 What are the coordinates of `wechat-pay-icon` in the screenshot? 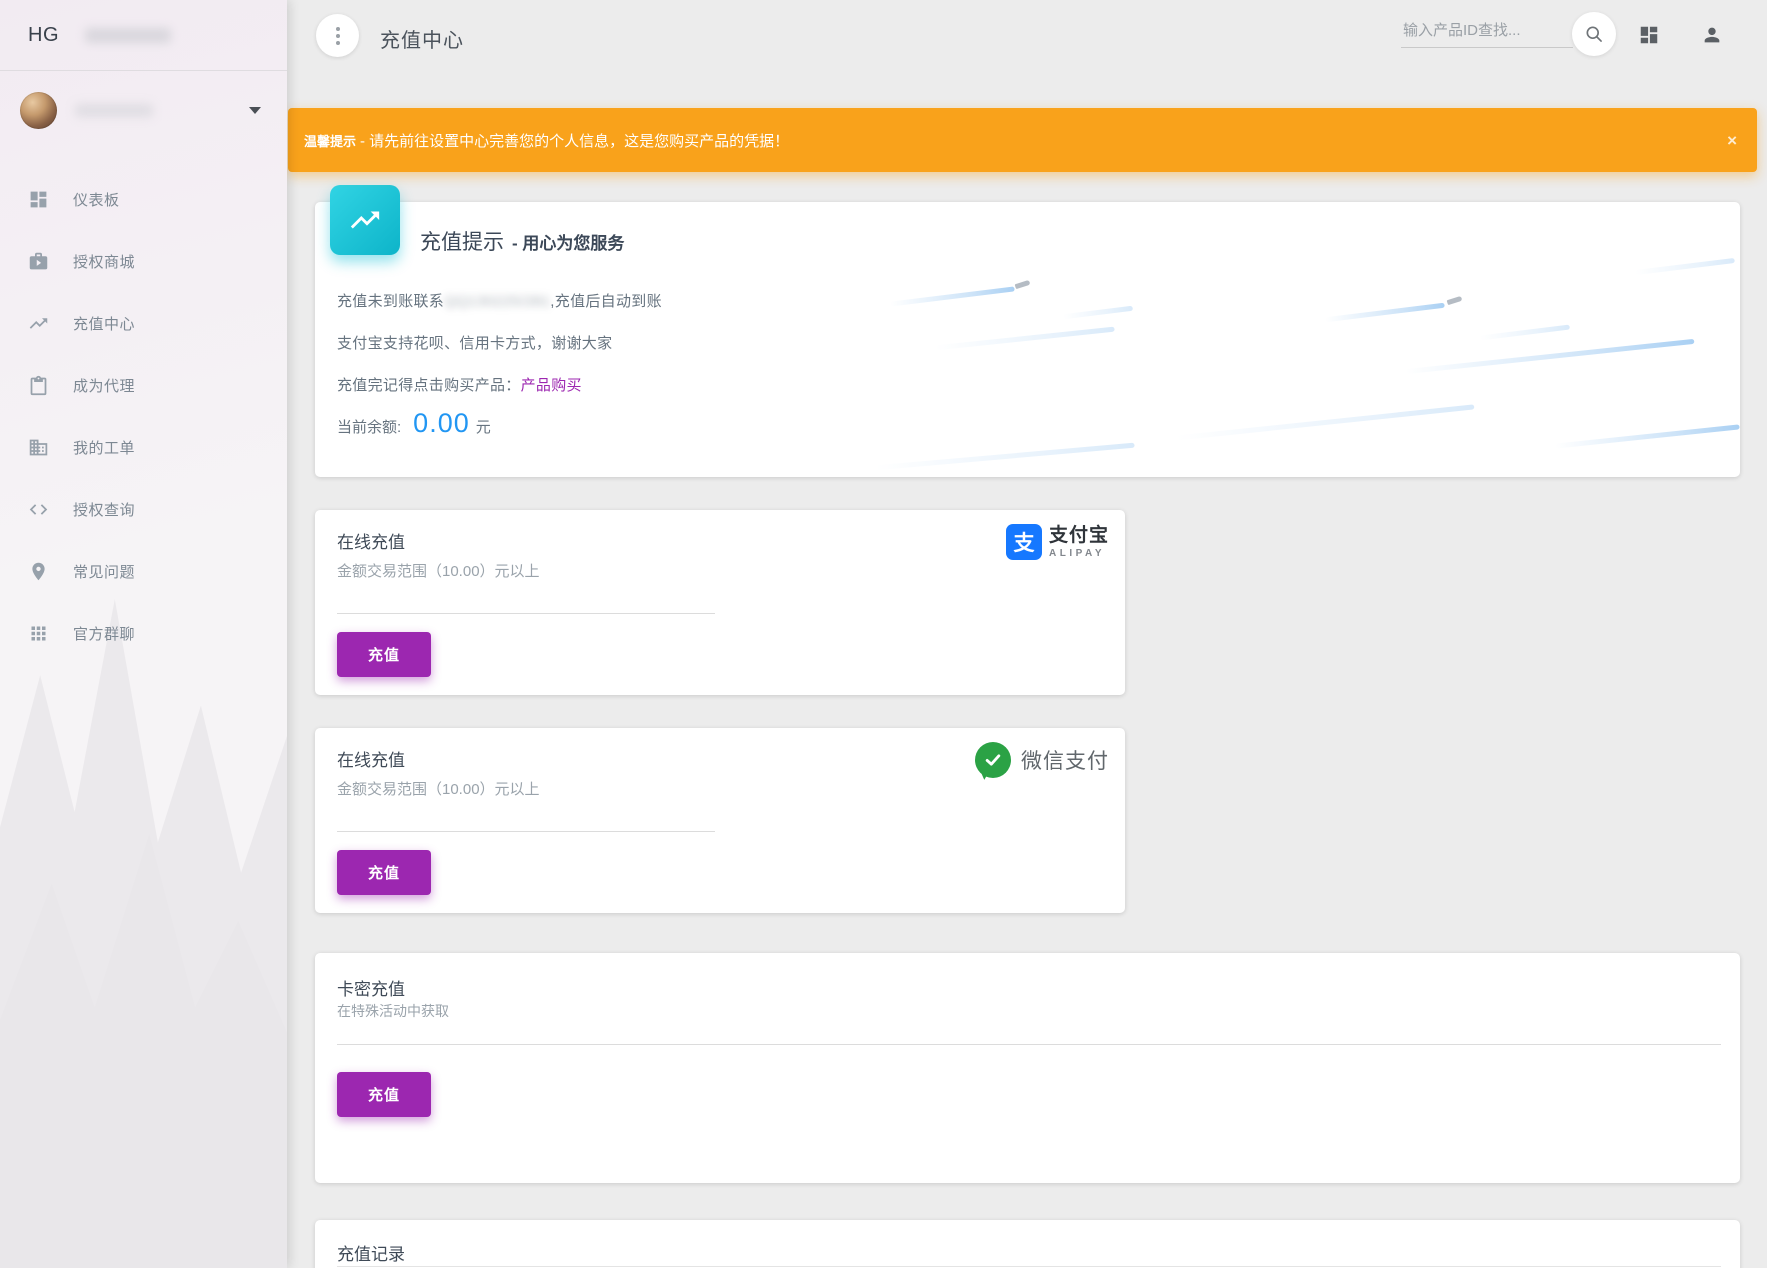 It's located at (993, 760).